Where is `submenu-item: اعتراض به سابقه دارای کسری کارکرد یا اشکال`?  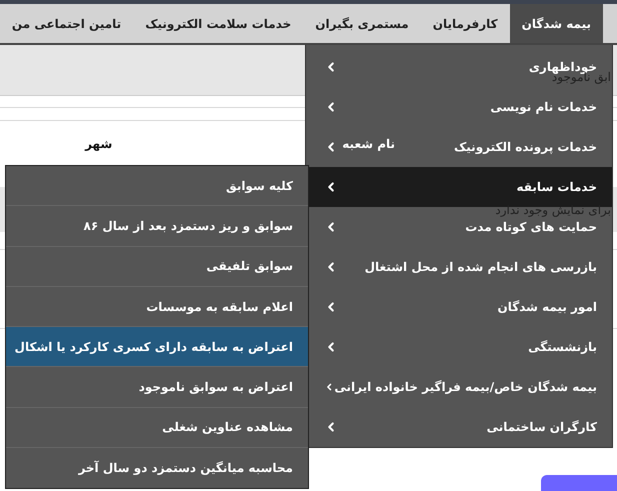
submenu-item: اعتراض به سابقه دارای کسری کارکرد یا اشکال is located at coordinates (157, 347).